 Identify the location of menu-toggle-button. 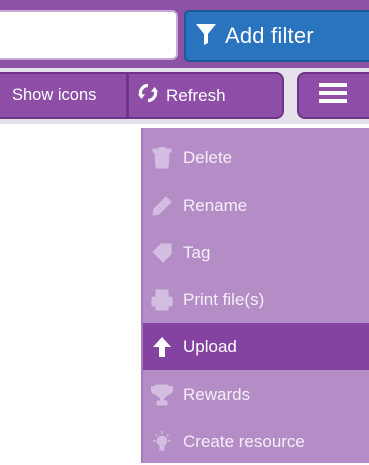
(333, 95).